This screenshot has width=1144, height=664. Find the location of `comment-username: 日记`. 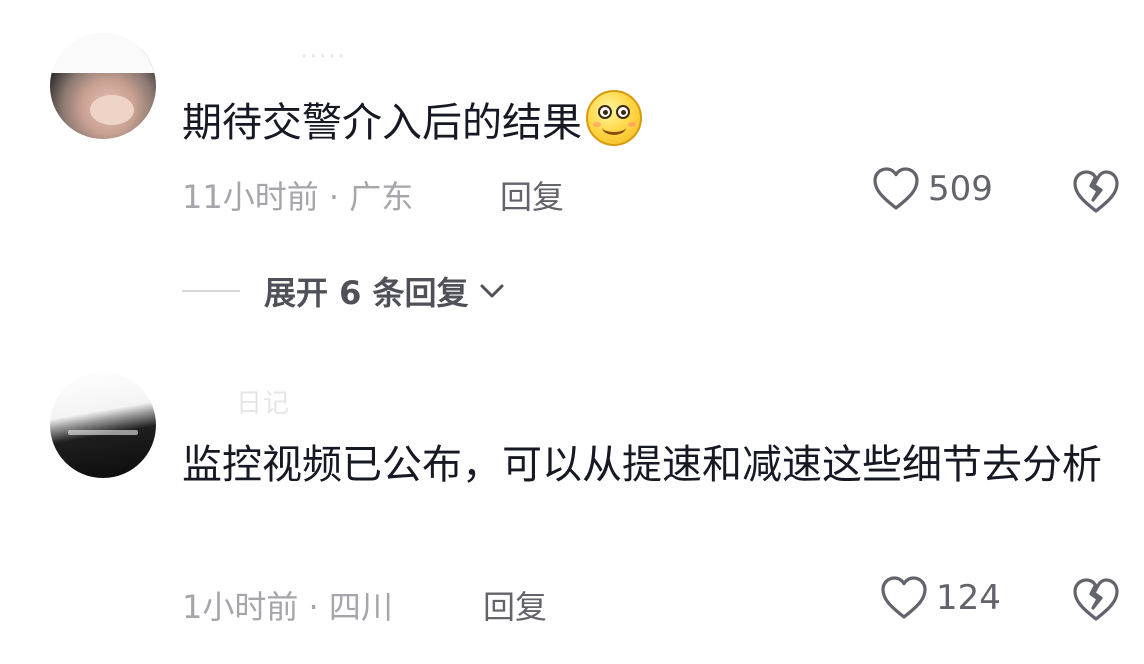

comment-username: 日记 is located at coordinates (236, 401).